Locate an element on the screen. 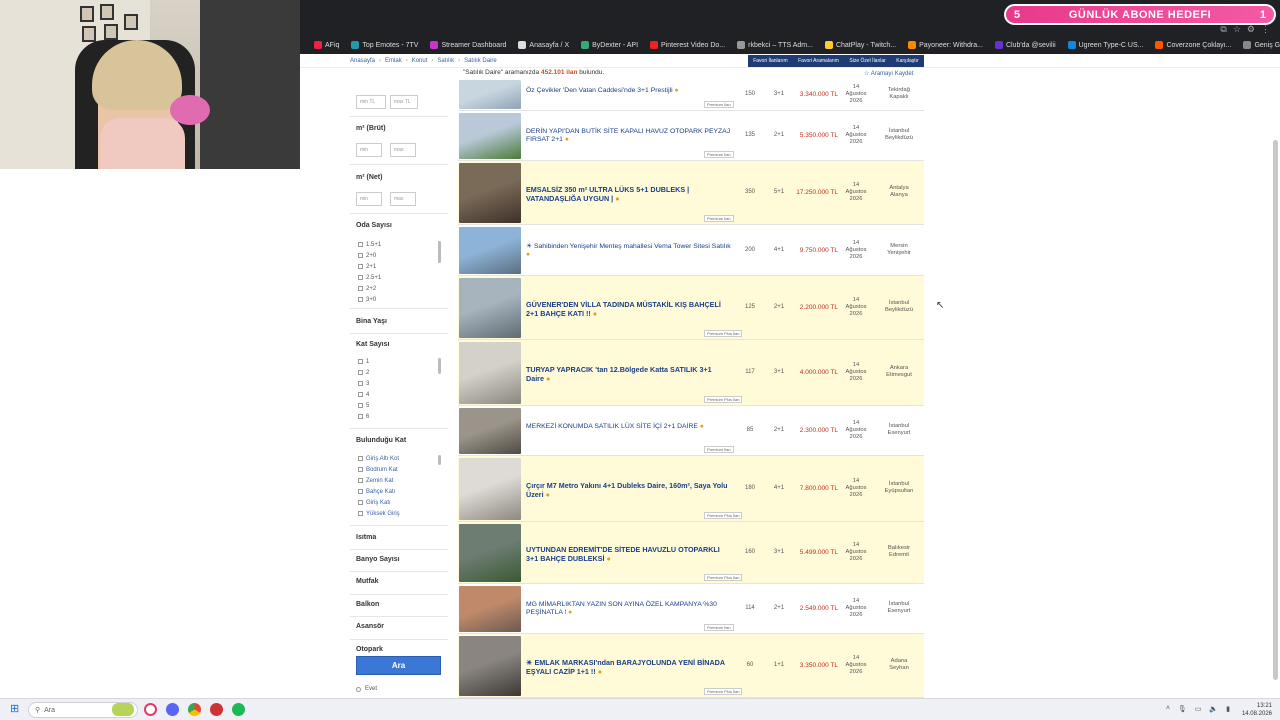 Image resolution: width=1280 pixels, height=720 pixels. settings-icon: ⚙ is located at coordinates (1251, 29).